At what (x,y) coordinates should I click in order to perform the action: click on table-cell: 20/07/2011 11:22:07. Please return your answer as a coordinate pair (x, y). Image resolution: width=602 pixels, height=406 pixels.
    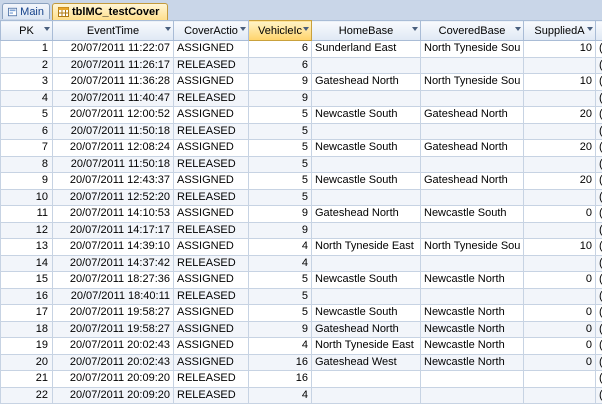
    Looking at the image, I should click on (113, 49).